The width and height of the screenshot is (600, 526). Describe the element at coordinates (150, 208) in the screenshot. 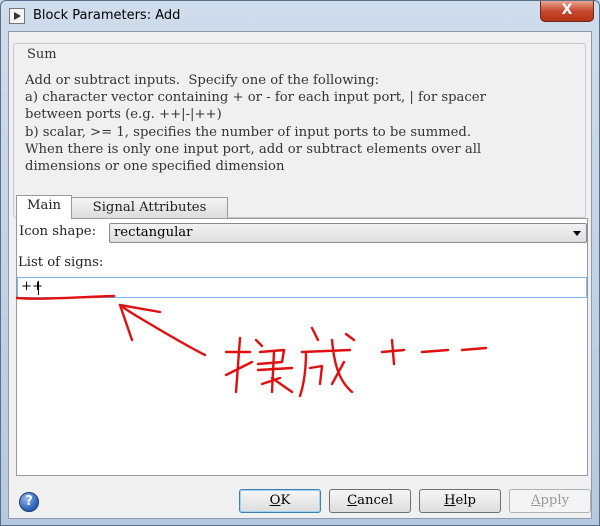

I see `tab-signal-attributes: Signal Attributes` at that location.